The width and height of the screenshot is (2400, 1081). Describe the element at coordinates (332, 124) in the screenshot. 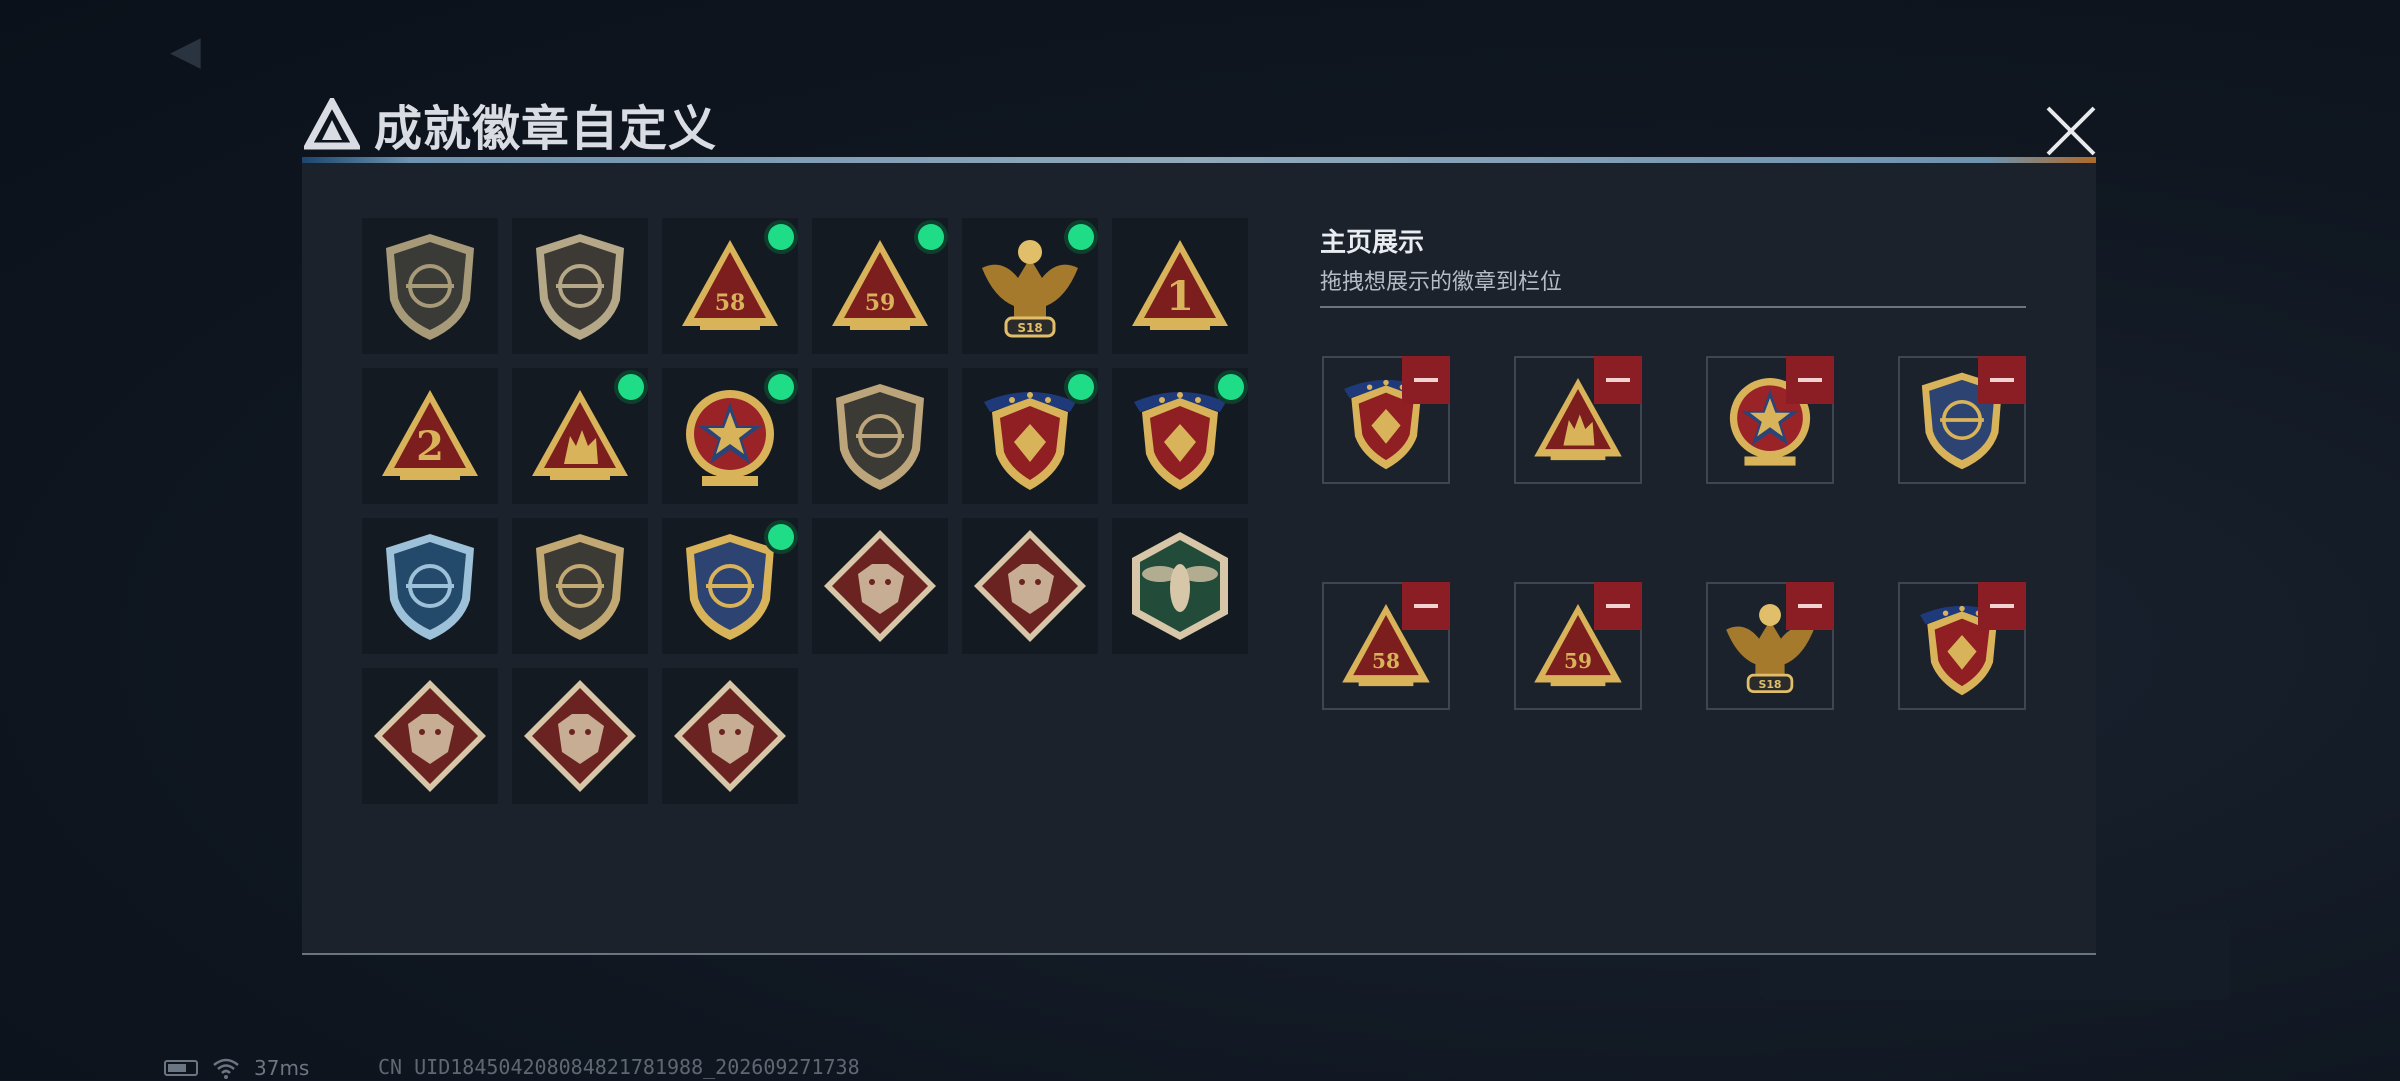

I see `delta-logo-icon` at that location.